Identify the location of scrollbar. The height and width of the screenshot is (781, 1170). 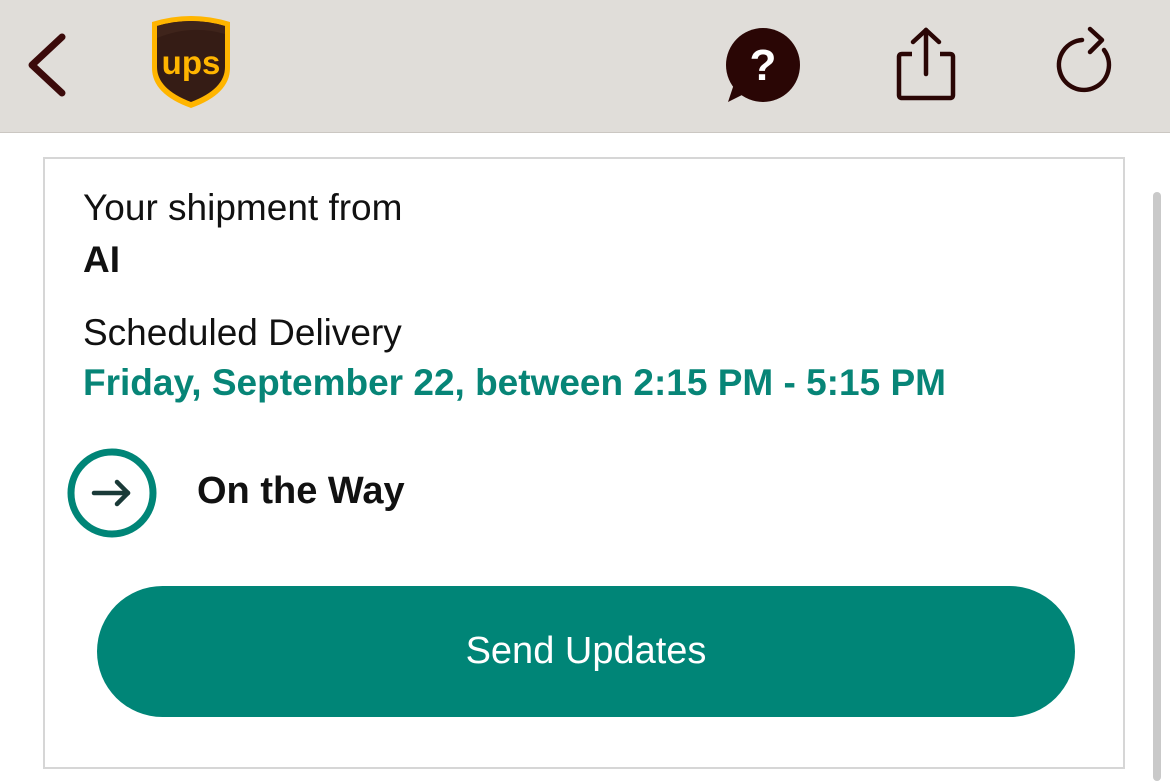
(1157, 486).